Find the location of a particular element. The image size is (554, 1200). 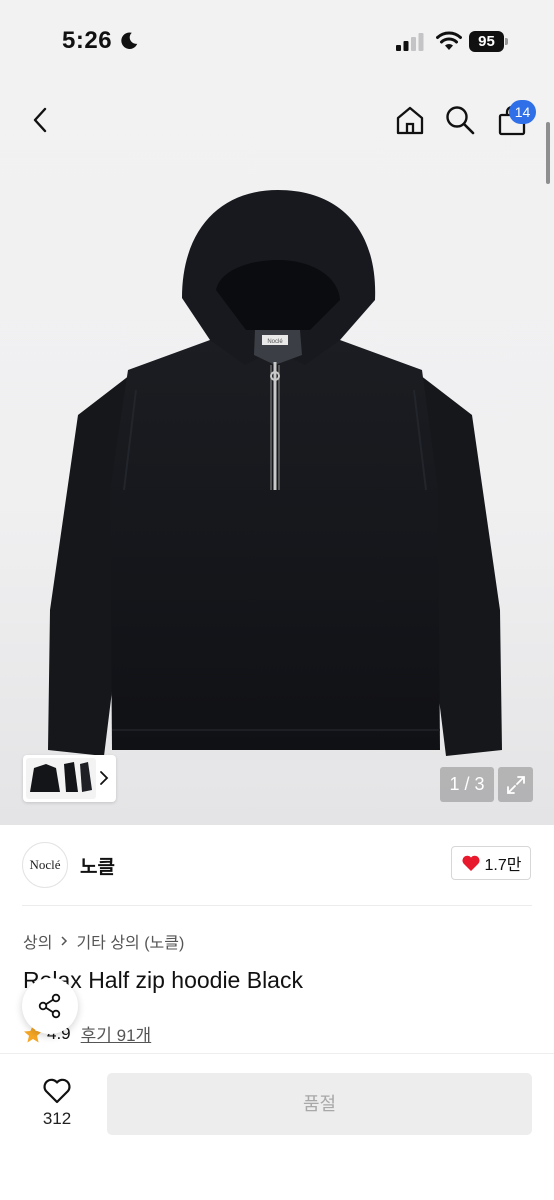

home-icon is located at coordinates (410, 120).